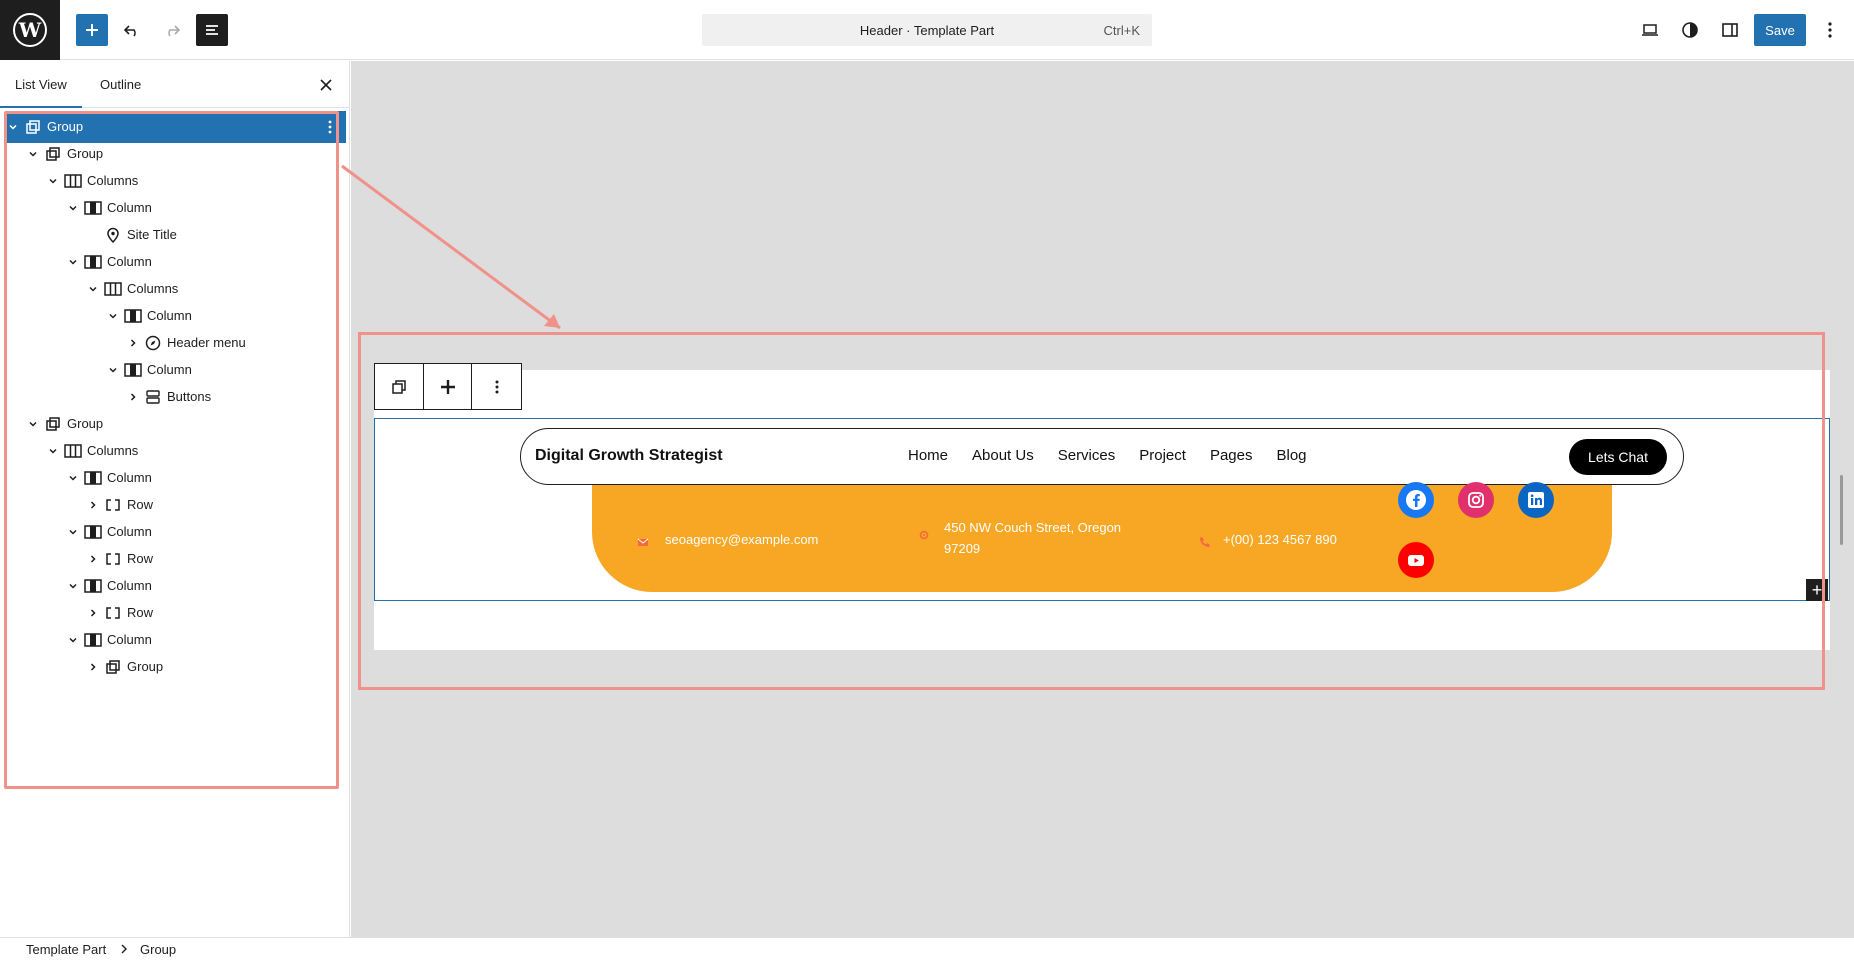 The width and height of the screenshot is (1854, 961). I want to click on menu-item-home: Home, so click(928, 455).